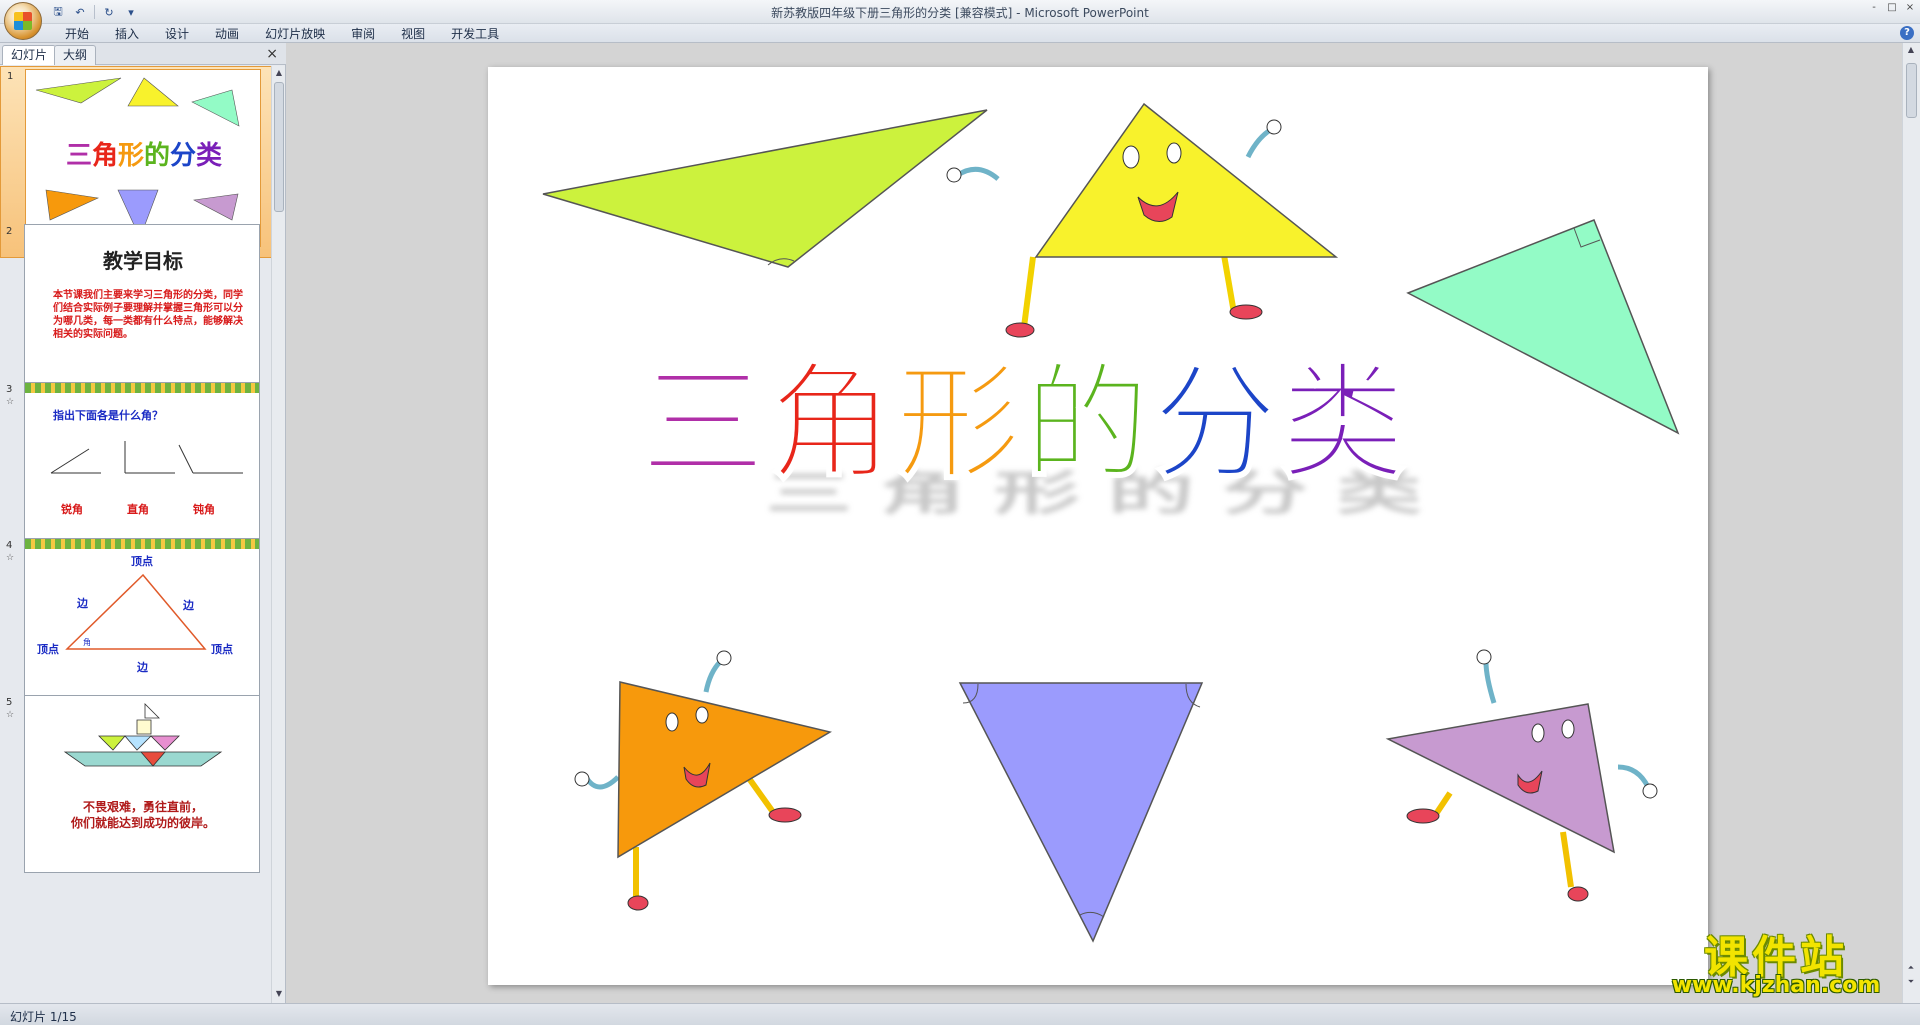  What do you see at coordinates (143, 261) in the screenshot?
I see `slide-heading: 教学目标` at bounding box center [143, 261].